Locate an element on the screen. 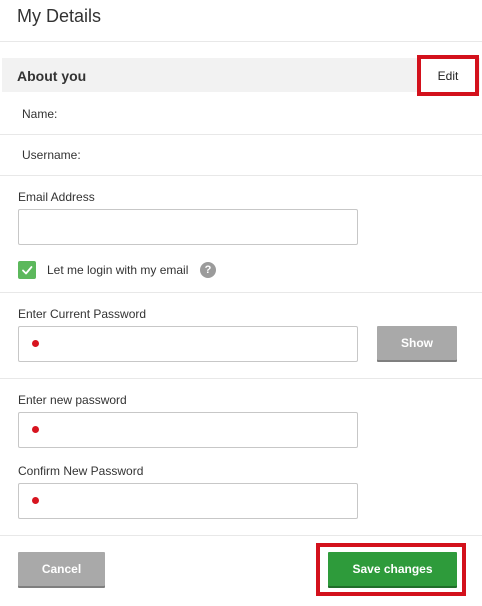 The image size is (482, 606). confirm-password-field is located at coordinates (188, 501).